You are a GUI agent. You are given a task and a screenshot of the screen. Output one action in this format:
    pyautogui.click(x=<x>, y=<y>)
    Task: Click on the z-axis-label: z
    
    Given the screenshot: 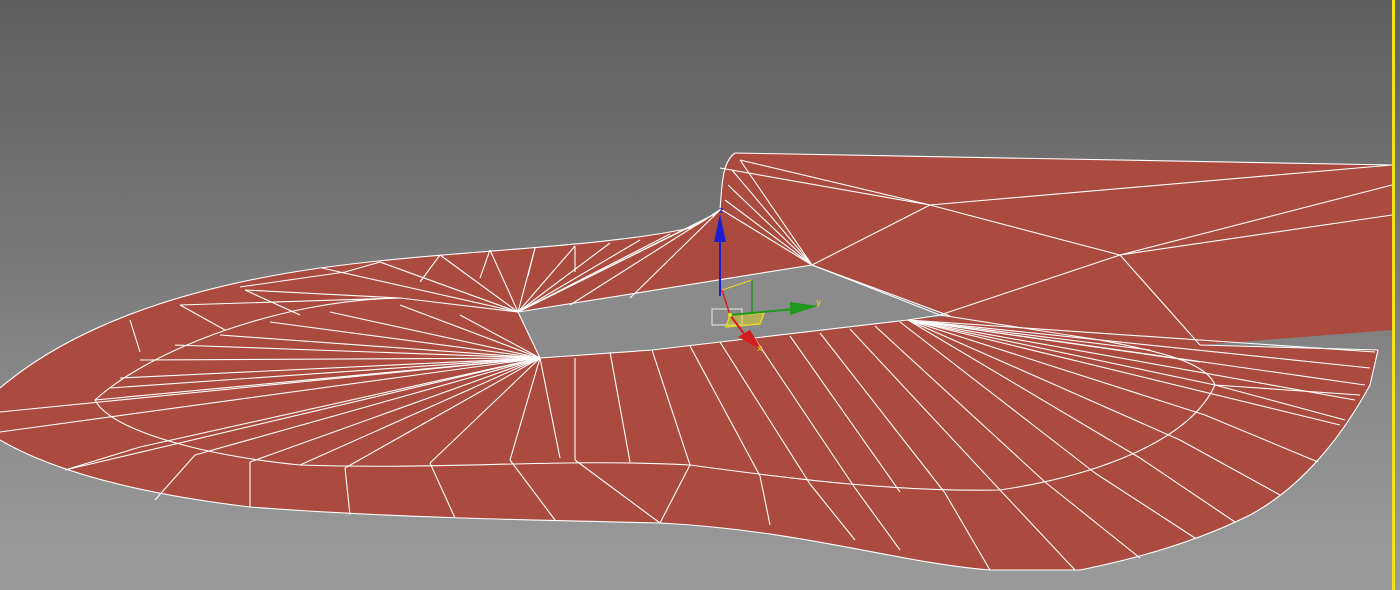 What is the action you would take?
    pyautogui.click(x=721, y=211)
    